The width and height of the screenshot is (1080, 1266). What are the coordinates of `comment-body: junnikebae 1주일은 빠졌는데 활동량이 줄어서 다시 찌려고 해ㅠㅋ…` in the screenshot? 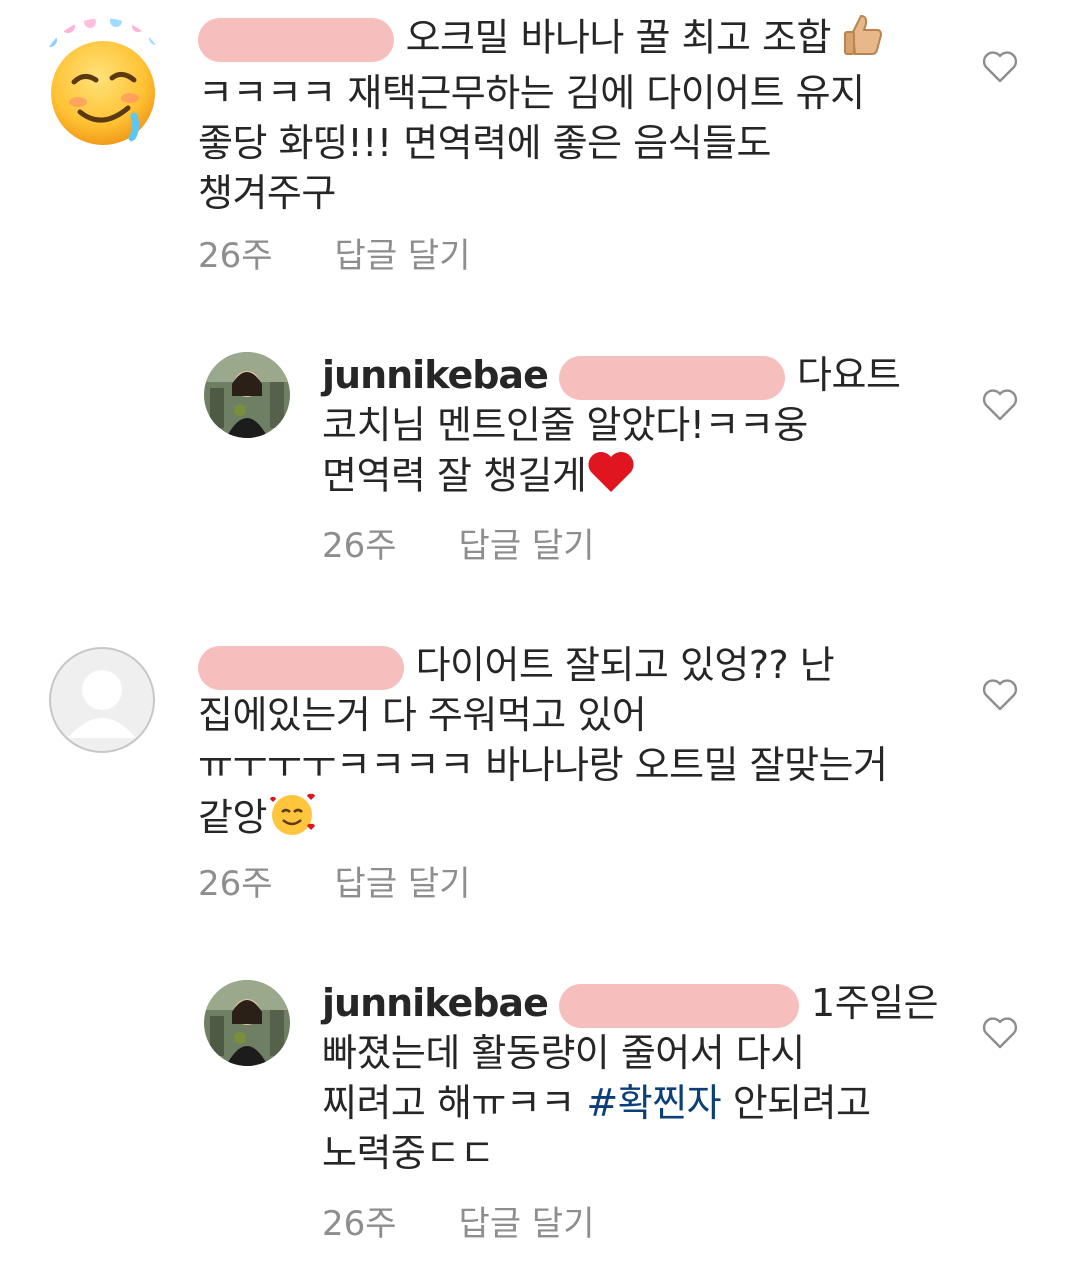 It's located at (642, 1078).